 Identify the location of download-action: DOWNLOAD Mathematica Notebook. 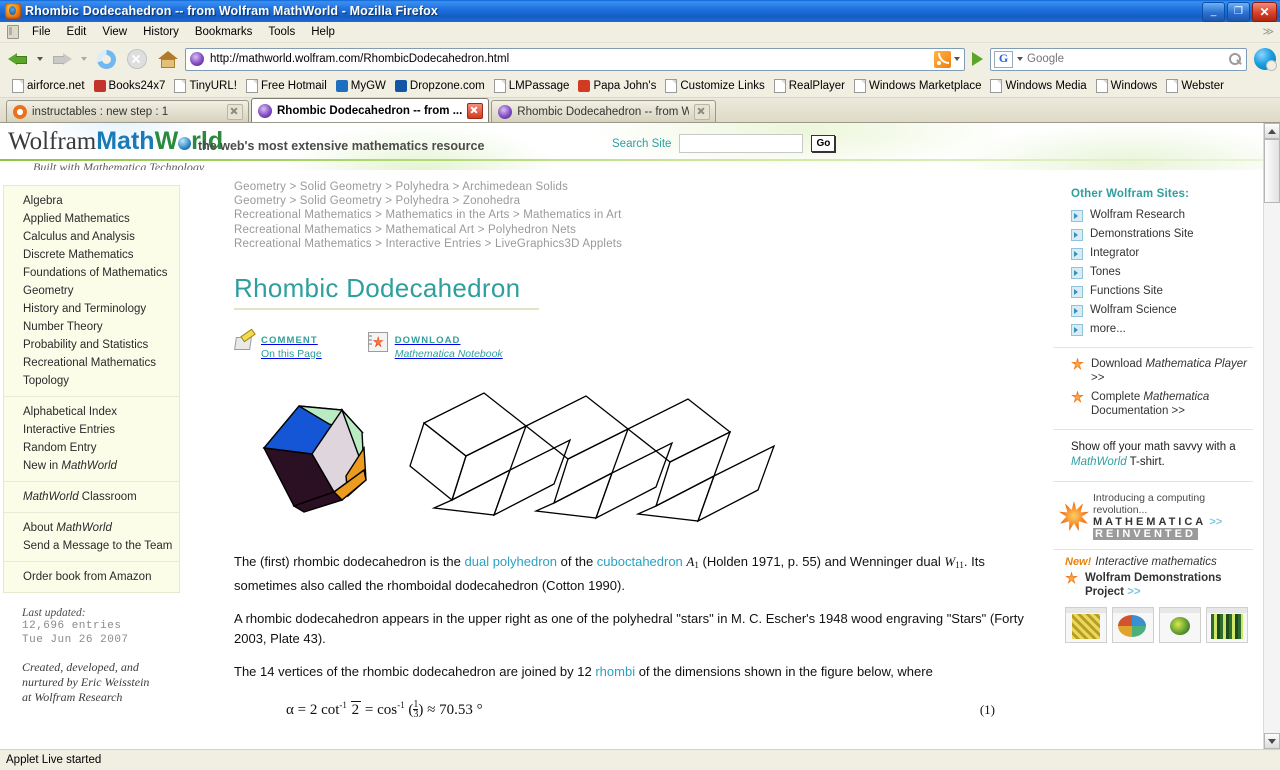
(435, 346).